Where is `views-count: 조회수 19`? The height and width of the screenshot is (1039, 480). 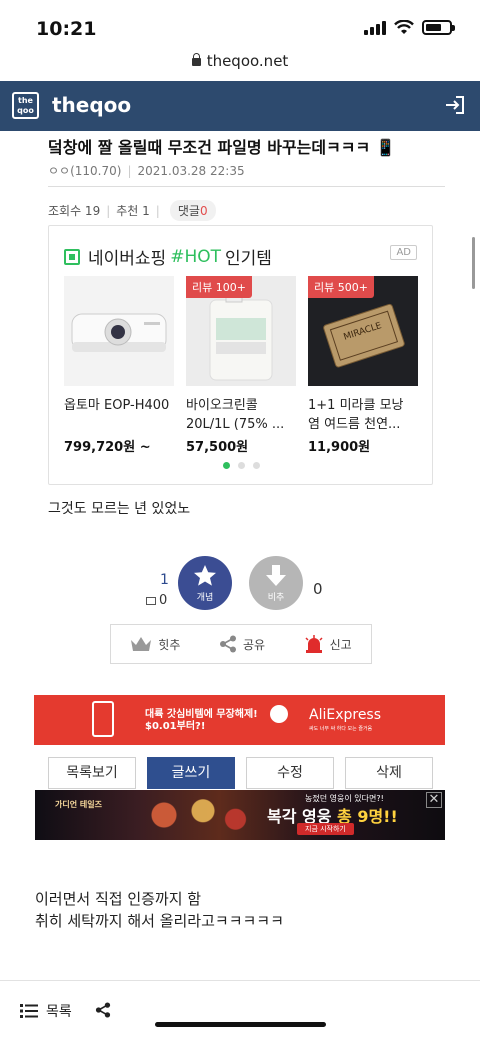
views-count: 조회수 19 is located at coordinates (74, 211).